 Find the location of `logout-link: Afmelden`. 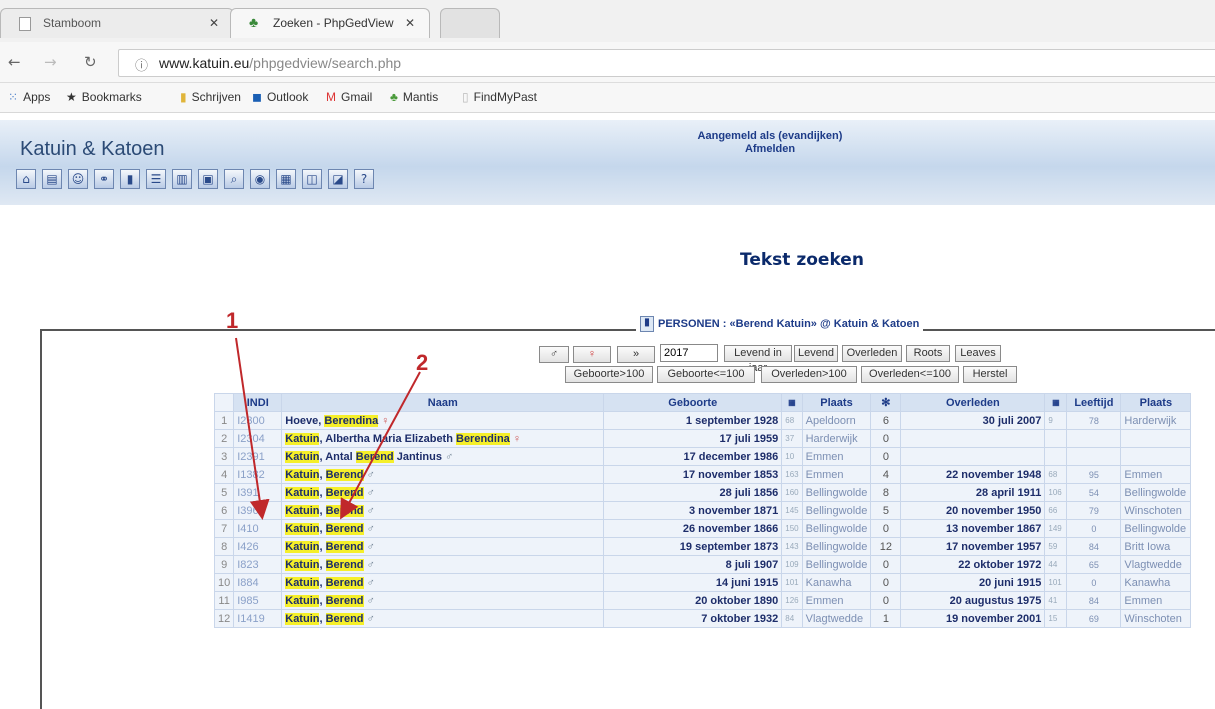

logout-link: Afmelden is located at coordinates (770, 149).